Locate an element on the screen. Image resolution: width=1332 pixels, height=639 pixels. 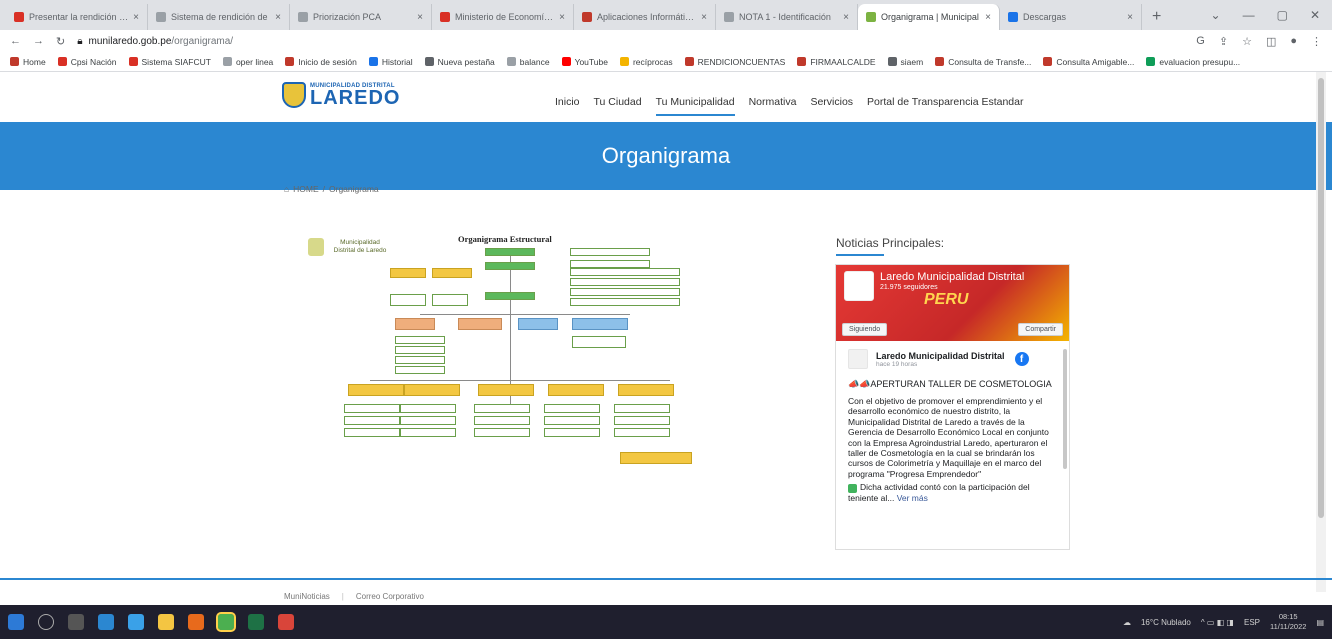
post-time: hace 19 horas is located at coordinates (940, 364).